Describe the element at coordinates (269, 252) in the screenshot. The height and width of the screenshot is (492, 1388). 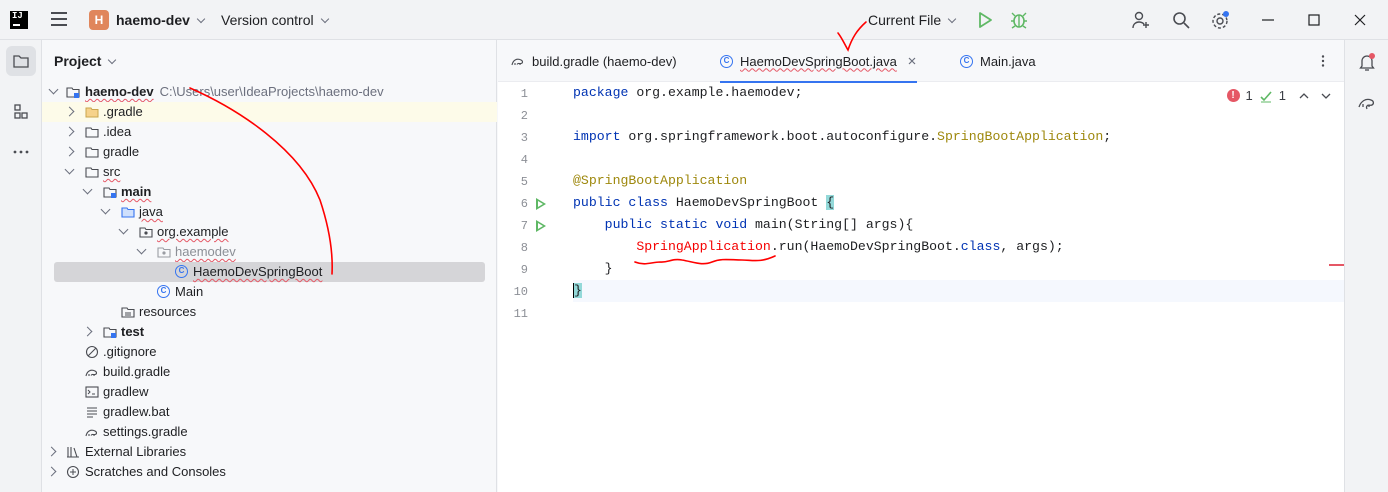
I see `tree-item-haemodev: haemodev` at that location.